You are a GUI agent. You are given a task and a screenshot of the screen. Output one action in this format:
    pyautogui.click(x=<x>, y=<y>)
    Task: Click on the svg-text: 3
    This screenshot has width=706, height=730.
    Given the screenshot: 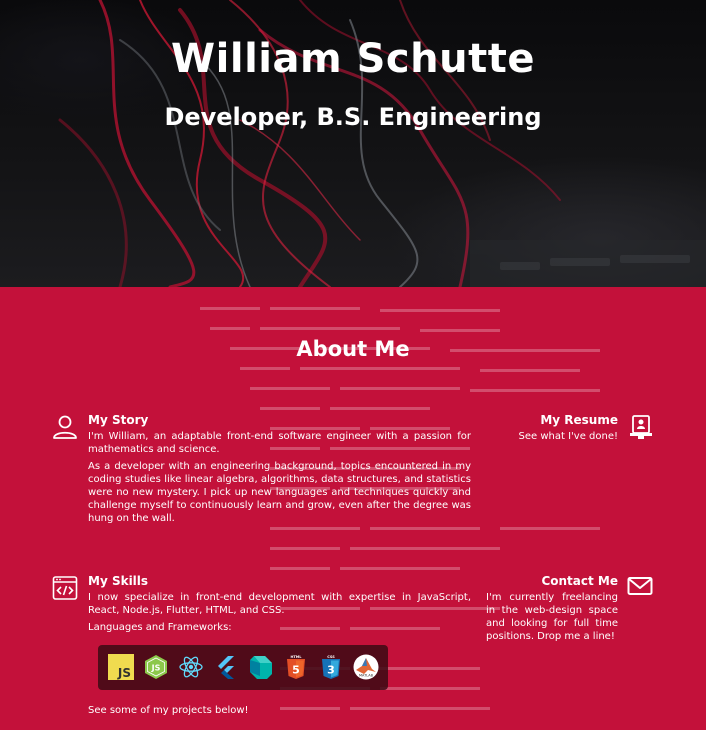 What is the action you would take?
    pyautogui.click(x=331, y=670)
    